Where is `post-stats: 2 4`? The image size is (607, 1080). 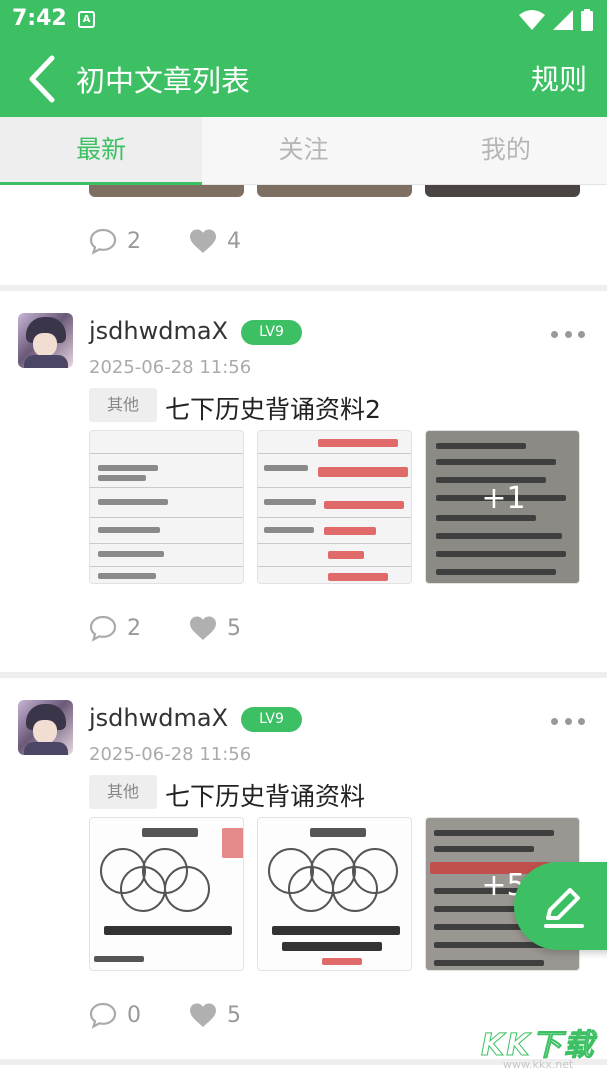 post-stats: 2 4 is located at coordinates (239, 241).